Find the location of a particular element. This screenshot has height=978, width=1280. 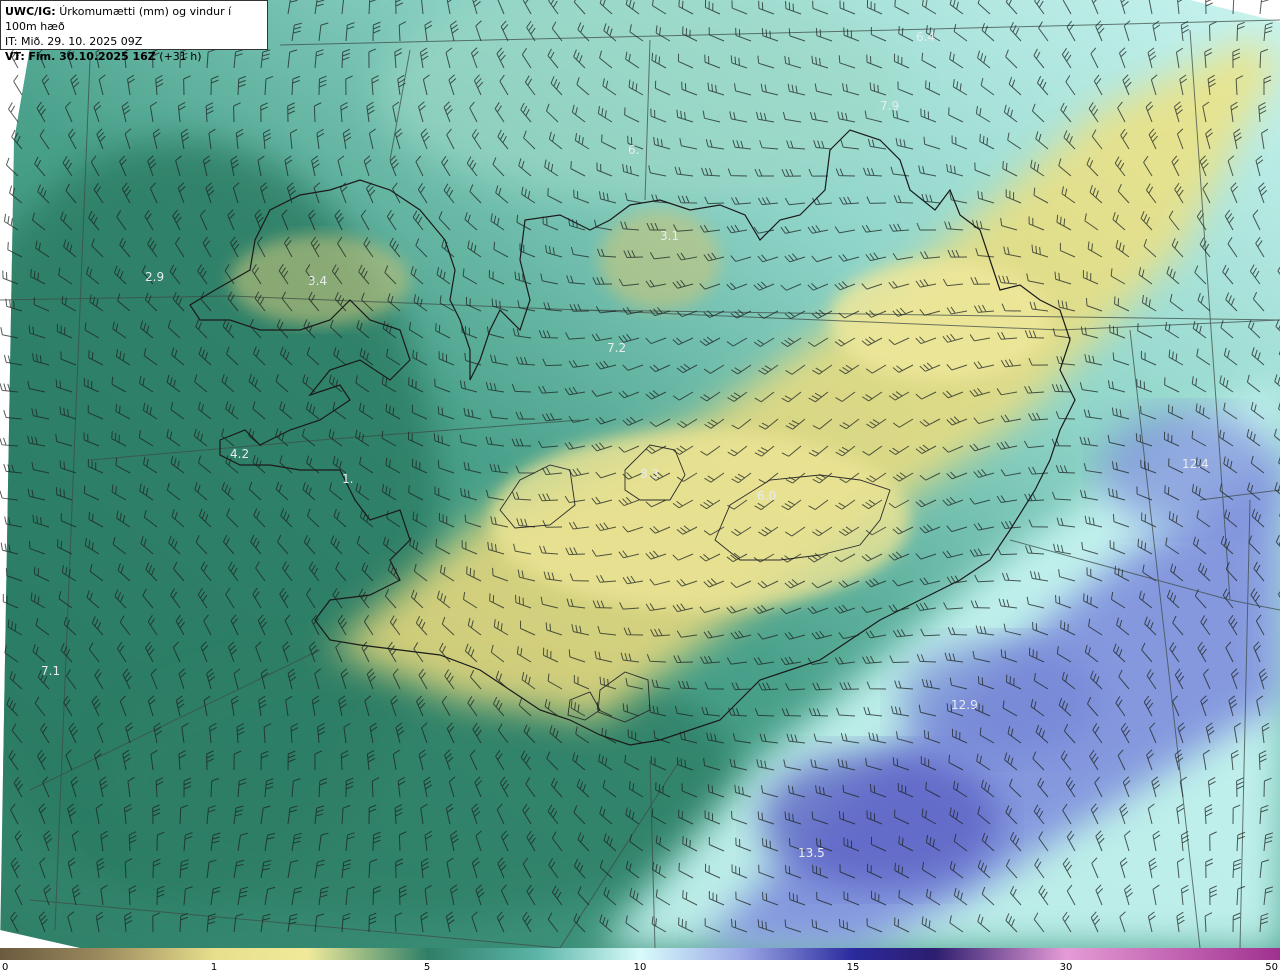

value-label: 12.9 is located at coordinates (964, 705).